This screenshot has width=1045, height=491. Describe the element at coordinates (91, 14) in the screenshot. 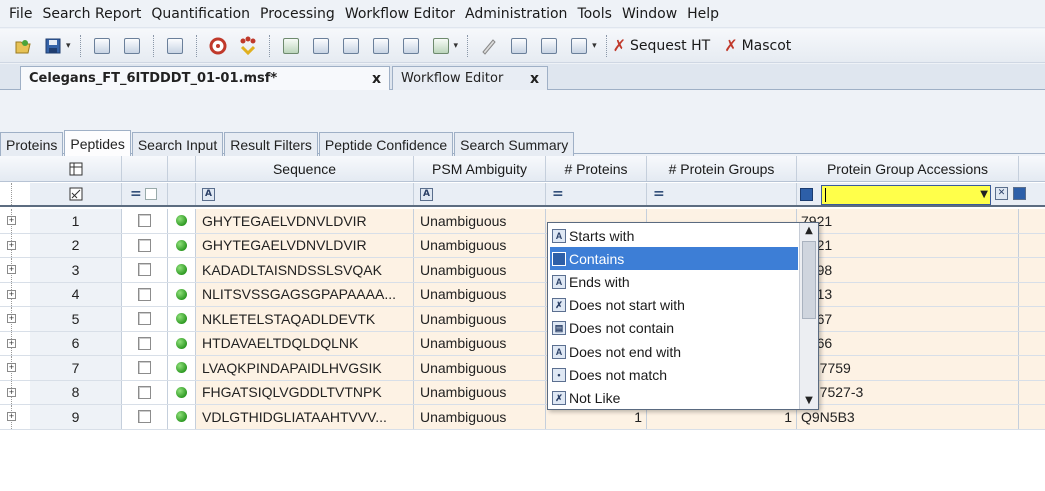

I see `menu-search-report: Search Report` at that location.